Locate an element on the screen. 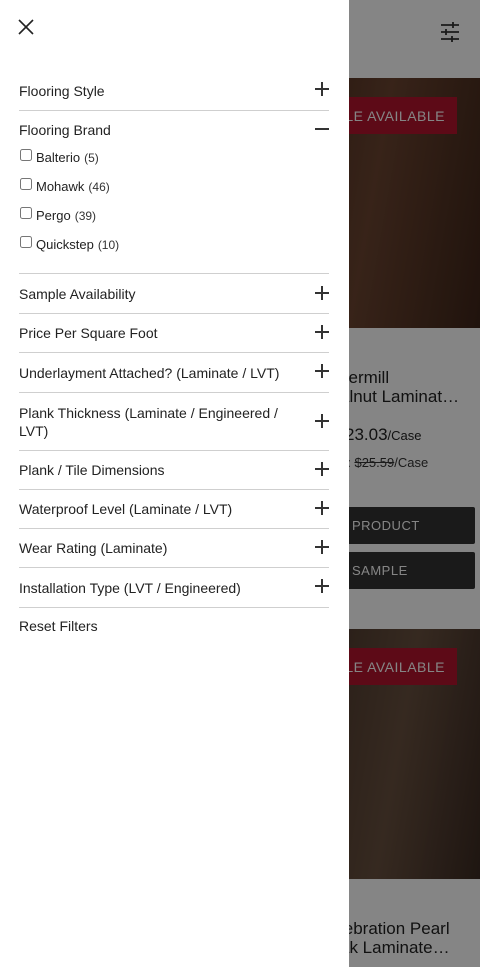  filter-label: Wear Rating (Laminate) is located at coordinates (93, 548).